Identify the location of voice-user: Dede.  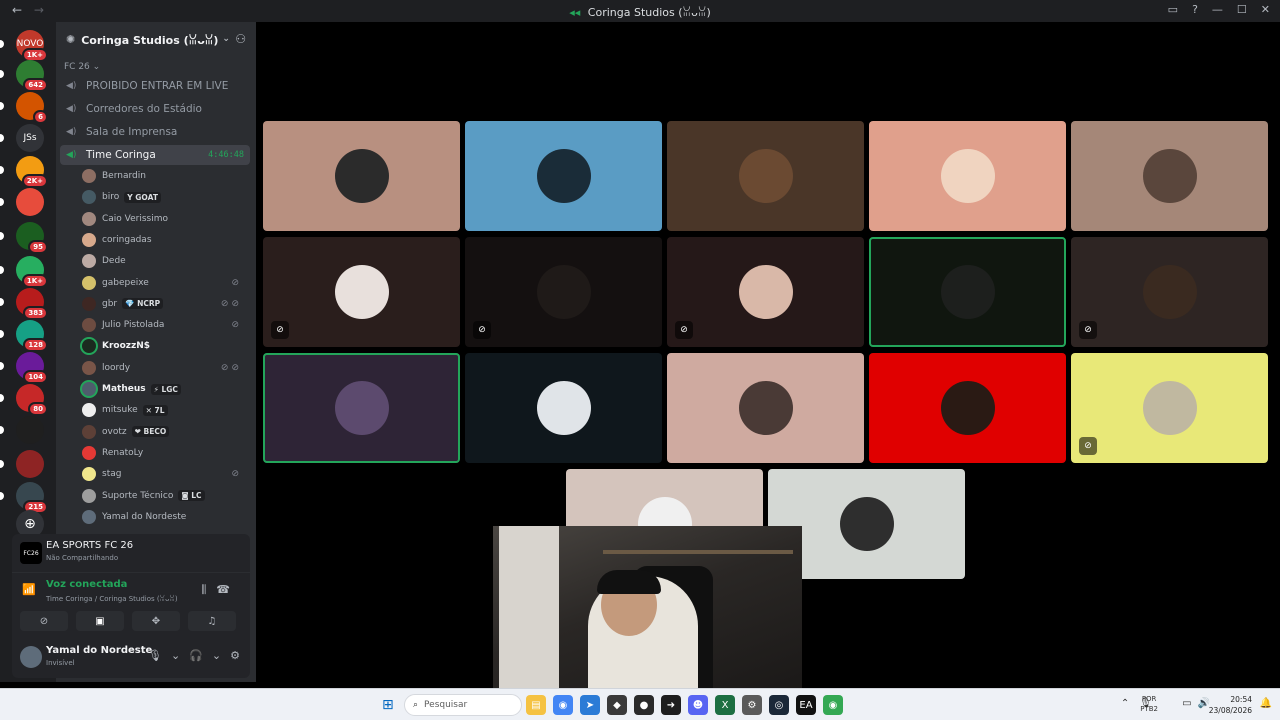
(165, 261).